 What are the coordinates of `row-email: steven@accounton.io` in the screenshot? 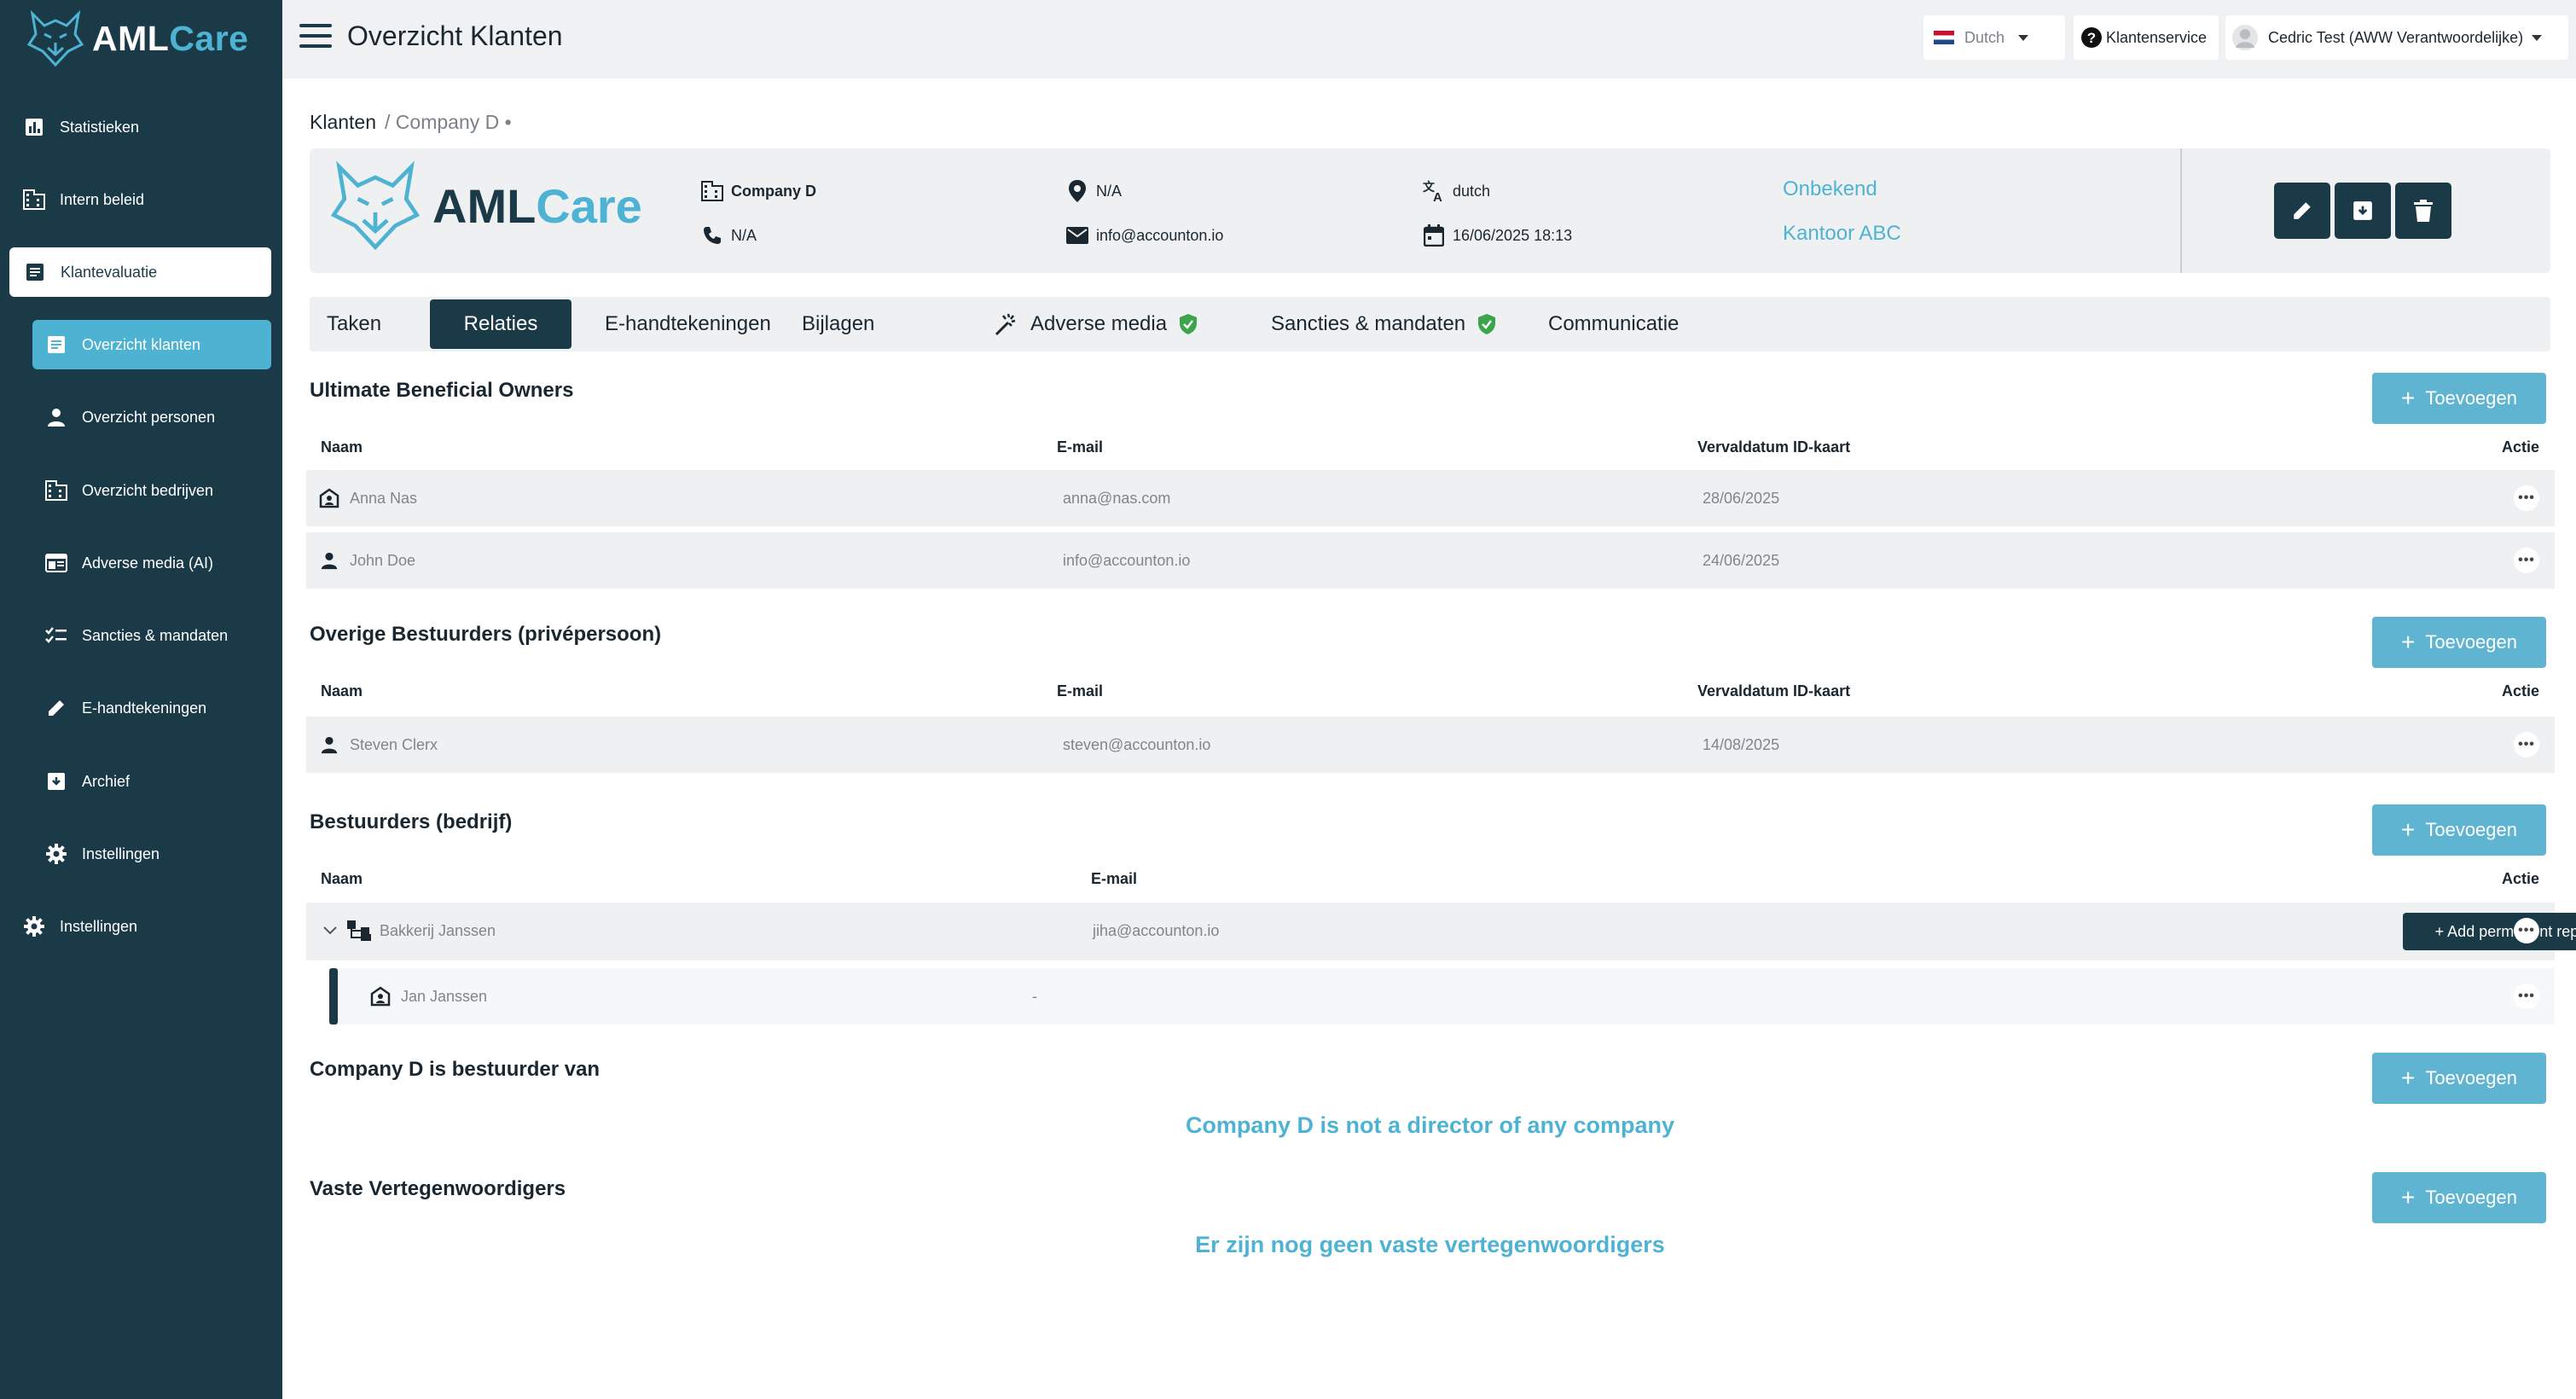 It's located at (1137, 744).